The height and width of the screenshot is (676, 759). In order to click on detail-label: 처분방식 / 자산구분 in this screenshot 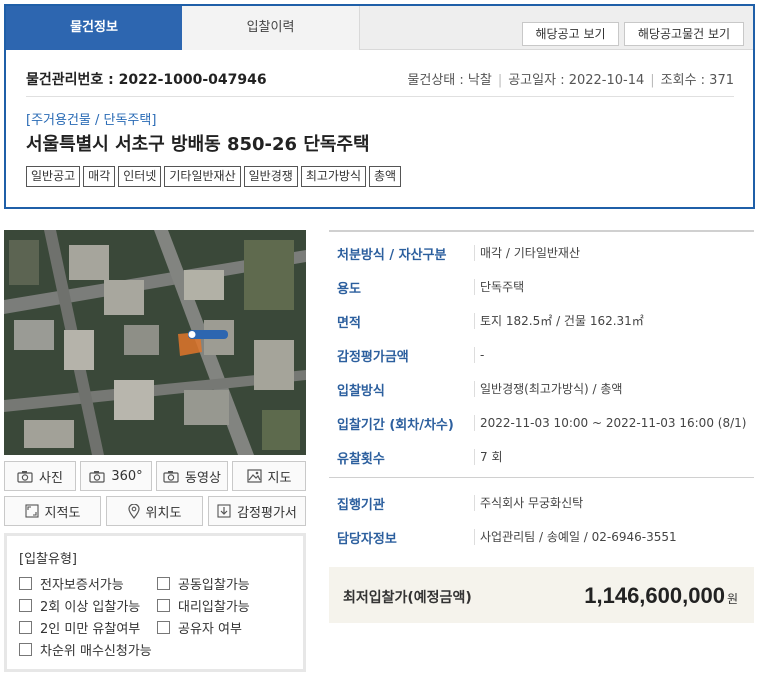, I will do `click(392, 255)`.